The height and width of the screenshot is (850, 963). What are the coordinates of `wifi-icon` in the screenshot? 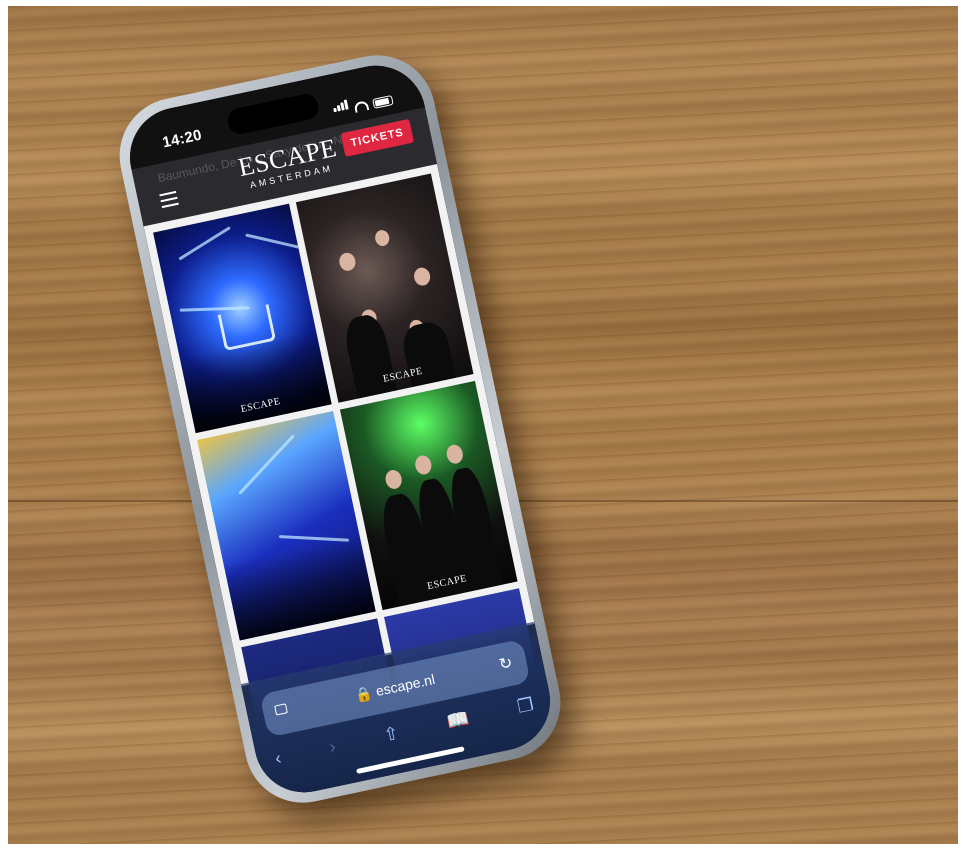 It's located at (361, 106).